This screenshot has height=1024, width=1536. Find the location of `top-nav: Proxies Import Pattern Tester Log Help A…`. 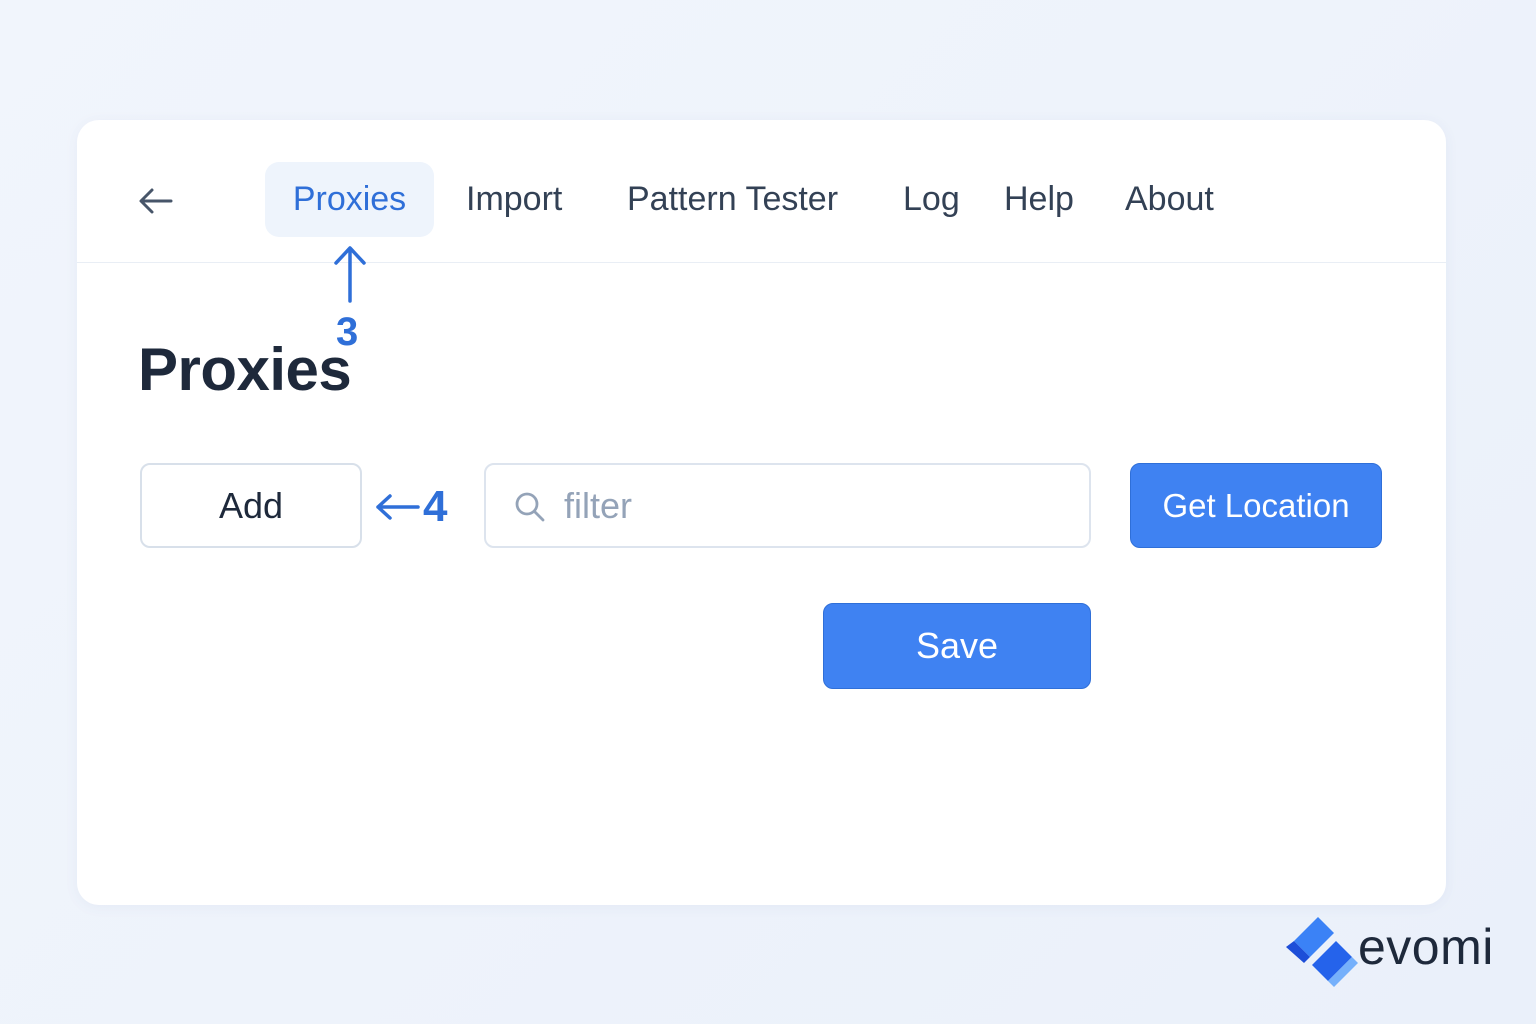

top-nav: Proxies Import Pattern Tester Log Help A… is located at coordinates (761, 191).